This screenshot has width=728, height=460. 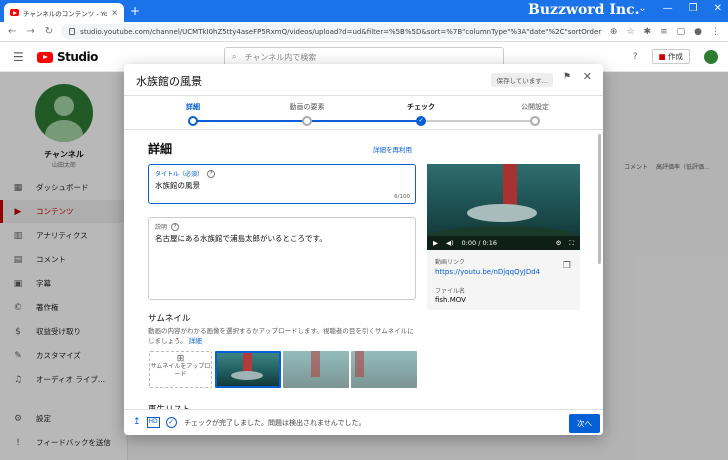 What do you see at coordinates (642, 8) in the screenshot?
I see `tab-search-icon: ⌄` at bounding box center [642, 8].